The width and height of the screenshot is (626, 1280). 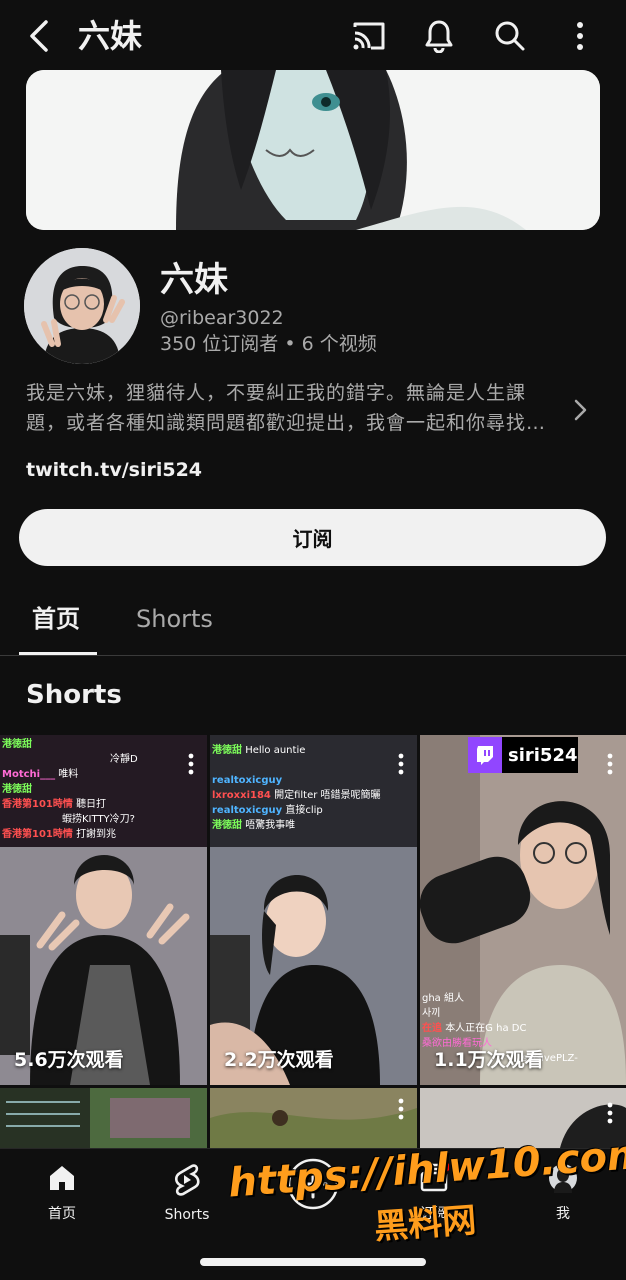 What do you see at coordinates (69, 1060) in the screenshot?
I see `short-view-count: 5.6万次观看` at bounding box center [69, 1060].